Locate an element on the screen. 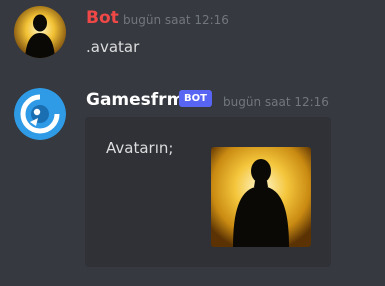 Image resolution: width=385 pixels, height=286 pixels. bot-avatar is located at coordinates (40, 114).